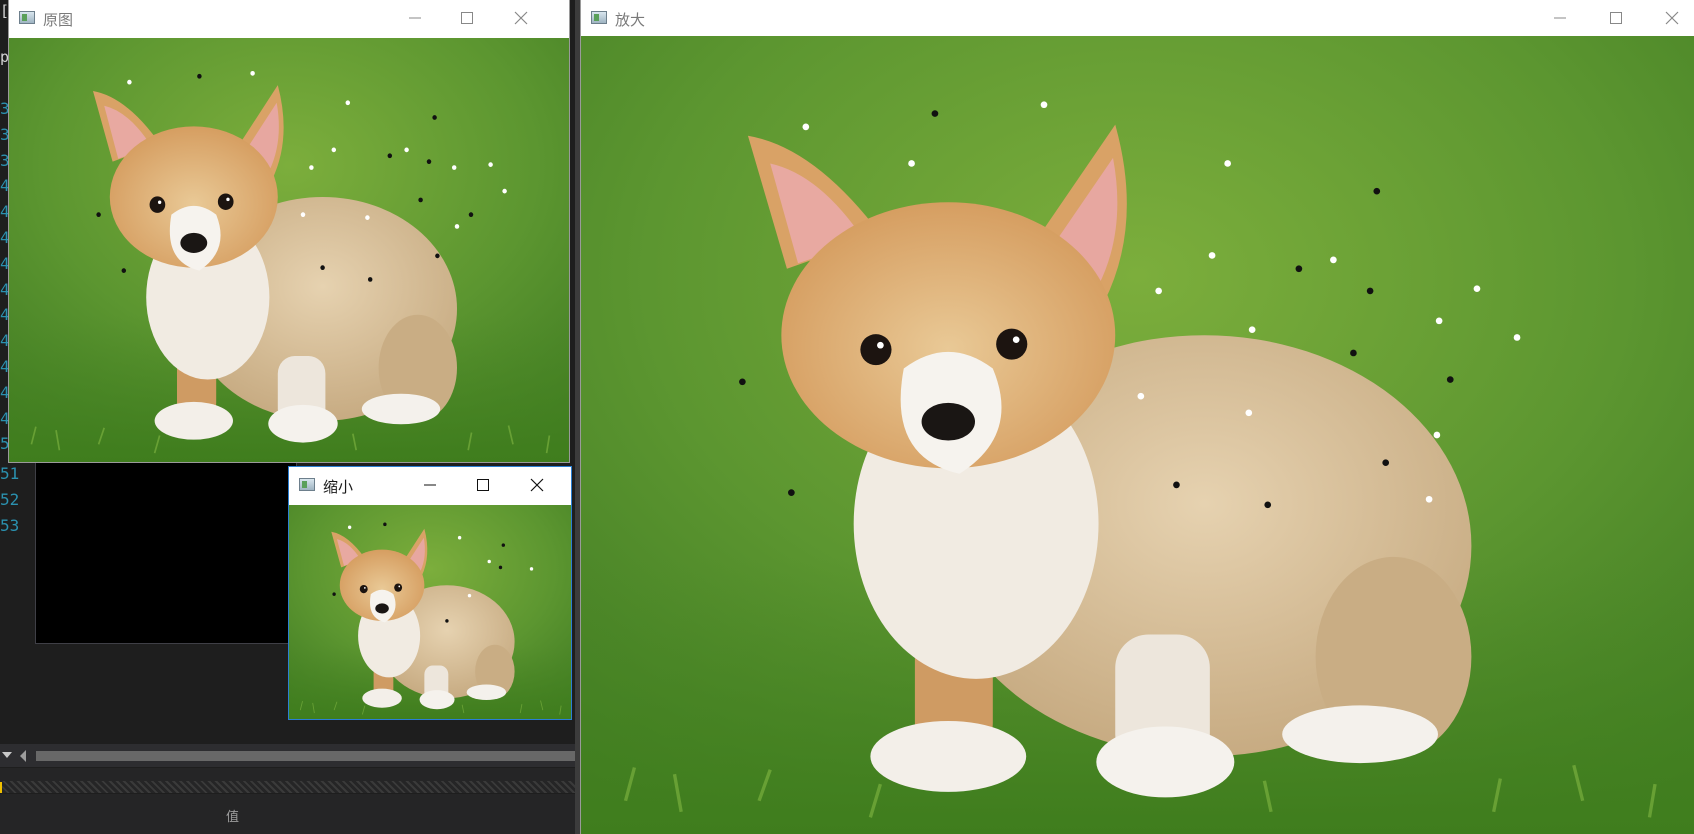 Image resolution: width=1694 pixels, height=834 pixels. What do you see at coordinates (5, 57) in the screenshot?
I see `ide-edge-glyph-p: p` at bounding box center [5, 57].